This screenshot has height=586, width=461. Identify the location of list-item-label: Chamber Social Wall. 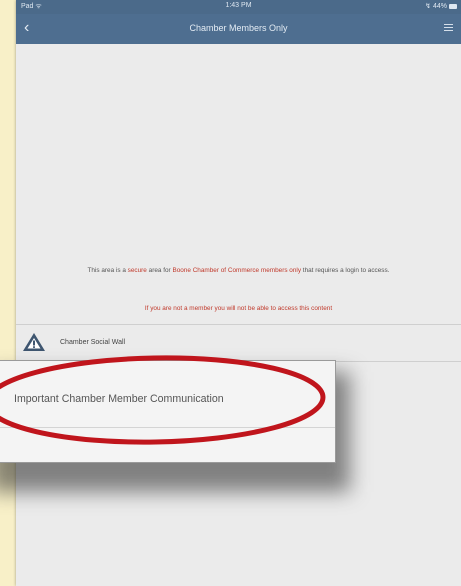
(93, 342).